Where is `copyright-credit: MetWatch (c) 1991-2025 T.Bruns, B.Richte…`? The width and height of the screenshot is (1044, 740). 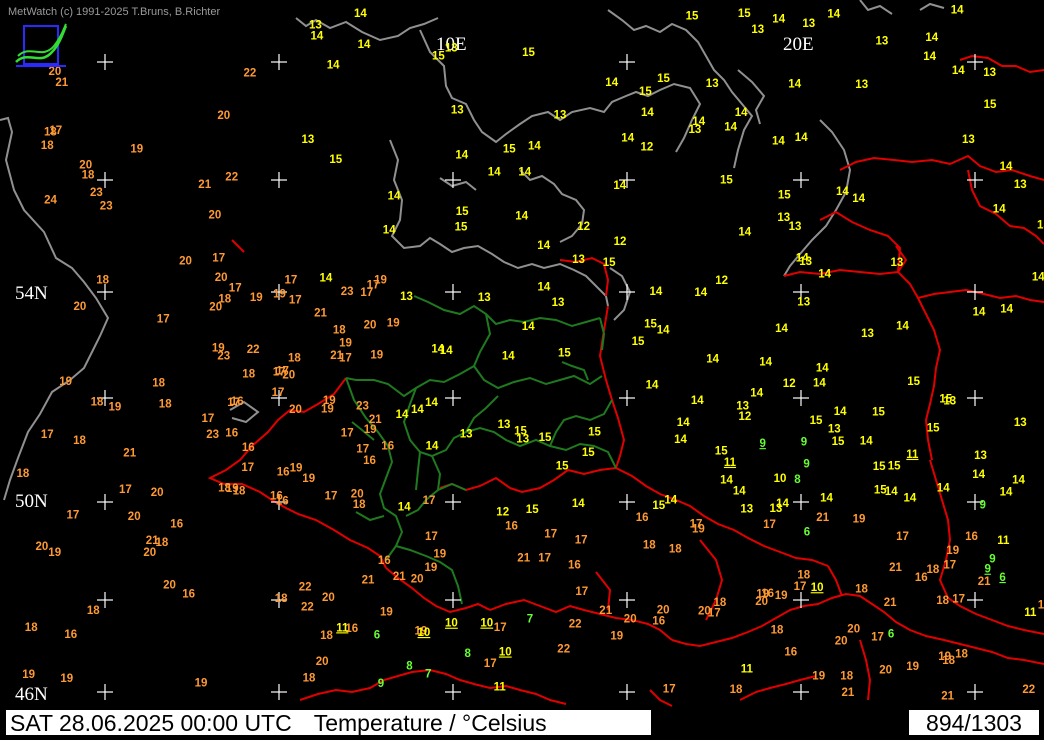 copyright-credit: MetWatch (c) 1991-2025 T.Bruns, B.Richte… is located at coordinates (114, 12).